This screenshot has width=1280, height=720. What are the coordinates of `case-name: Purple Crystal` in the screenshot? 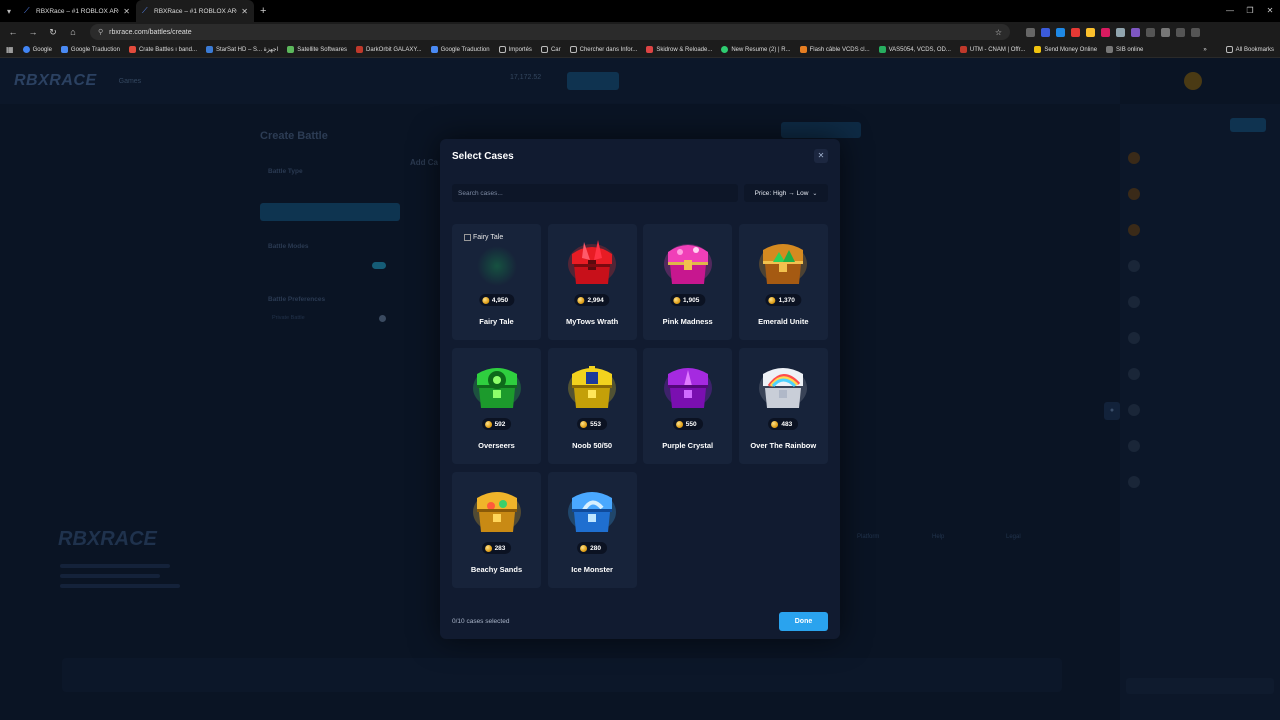 It's located at (688, 445).